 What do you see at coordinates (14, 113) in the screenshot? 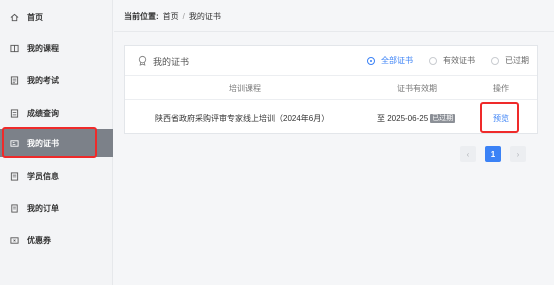
I see `score-icon` at bounding box center [14, 113].